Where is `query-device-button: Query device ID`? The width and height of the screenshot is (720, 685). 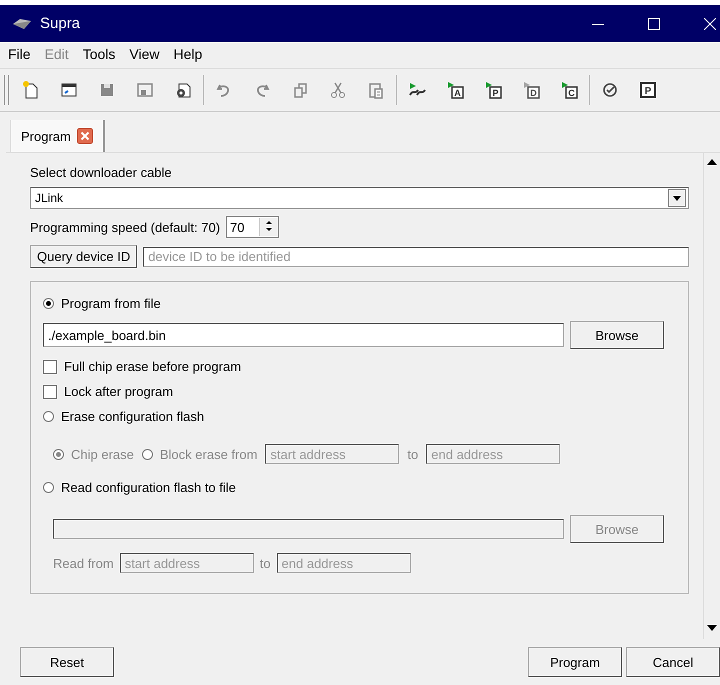 query-device-button: Query device ID is located at coordinates (84, 256).